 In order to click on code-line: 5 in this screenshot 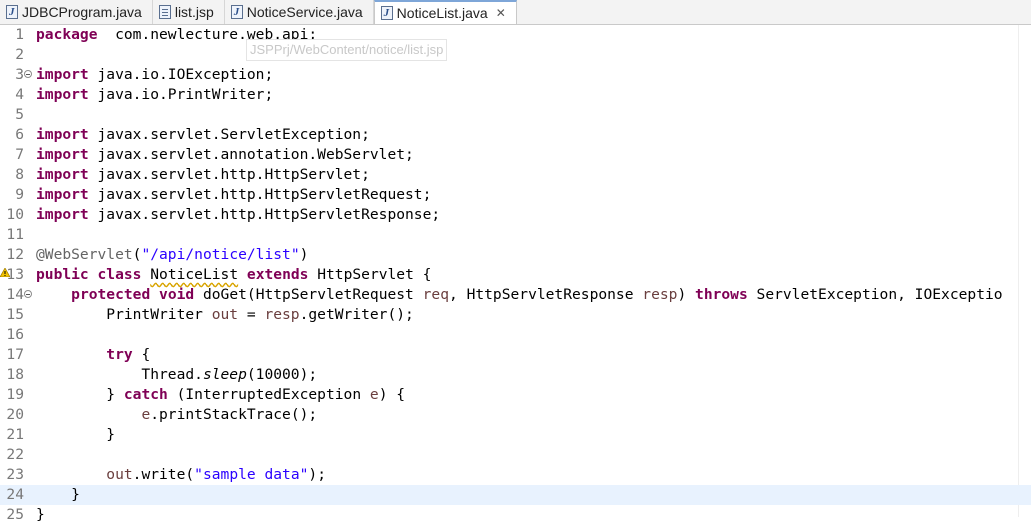, I will do `click(515, 115)`.